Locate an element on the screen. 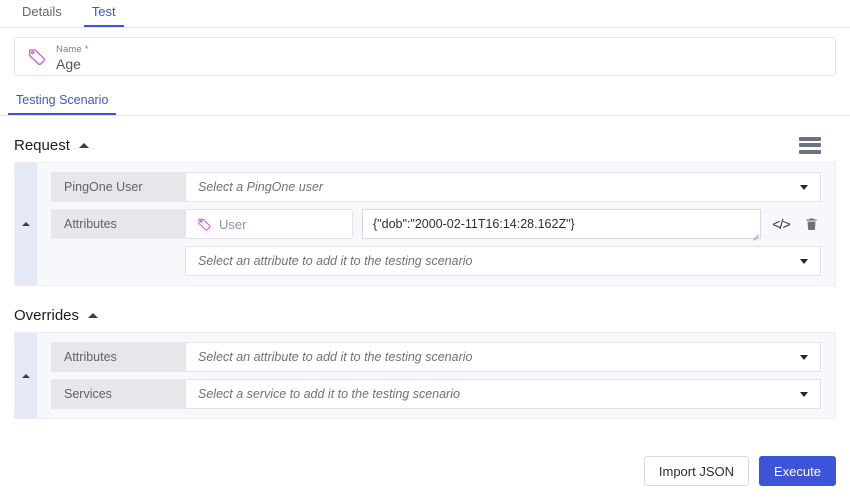  trash-icon is located at coordinates (811, 224).